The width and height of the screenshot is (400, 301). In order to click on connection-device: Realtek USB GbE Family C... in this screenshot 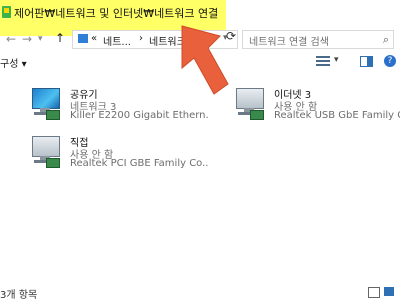, I will do `click(337, 115)`.